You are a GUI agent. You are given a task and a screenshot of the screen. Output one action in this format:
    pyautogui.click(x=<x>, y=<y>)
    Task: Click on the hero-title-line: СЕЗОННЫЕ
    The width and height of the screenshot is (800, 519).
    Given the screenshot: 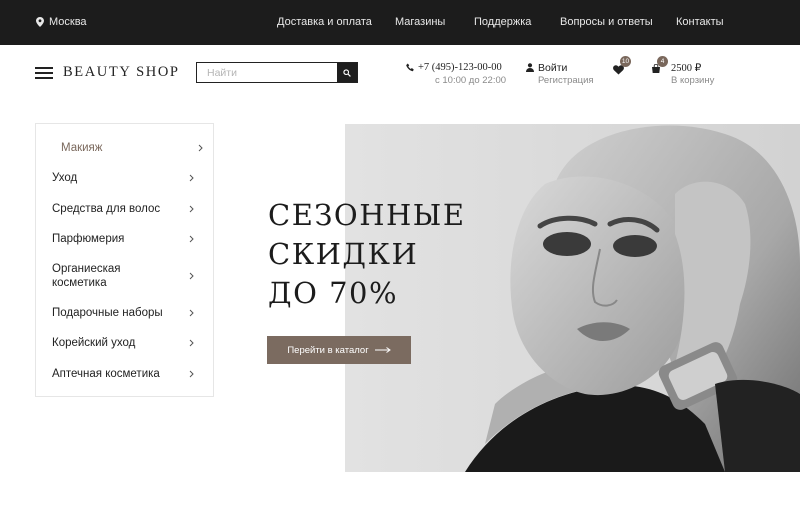 What is the action you would take?
    pyautogui.click(x=367, y=215)
    